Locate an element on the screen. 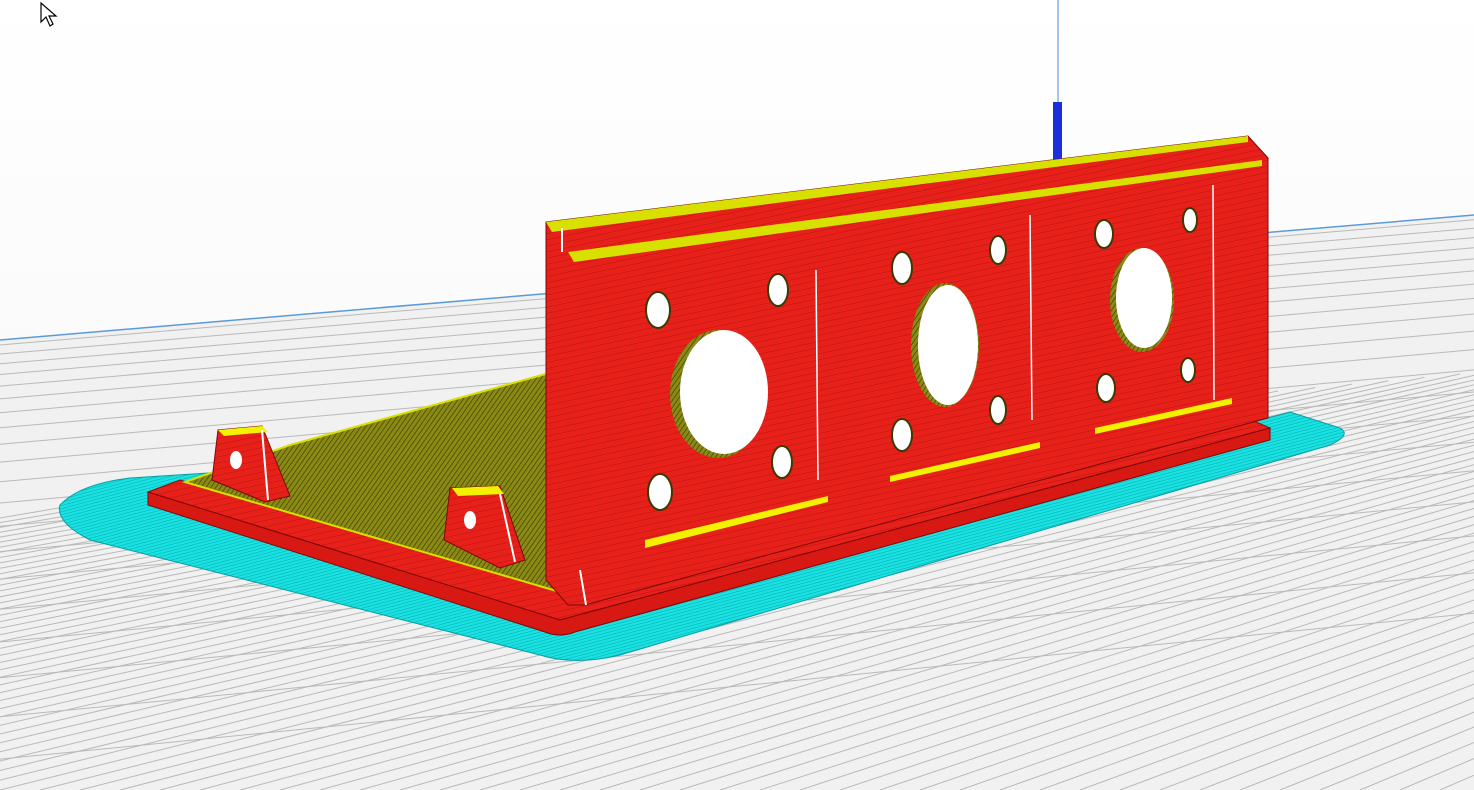  mouse-pointer-icon is located at coordinates (49, 14).